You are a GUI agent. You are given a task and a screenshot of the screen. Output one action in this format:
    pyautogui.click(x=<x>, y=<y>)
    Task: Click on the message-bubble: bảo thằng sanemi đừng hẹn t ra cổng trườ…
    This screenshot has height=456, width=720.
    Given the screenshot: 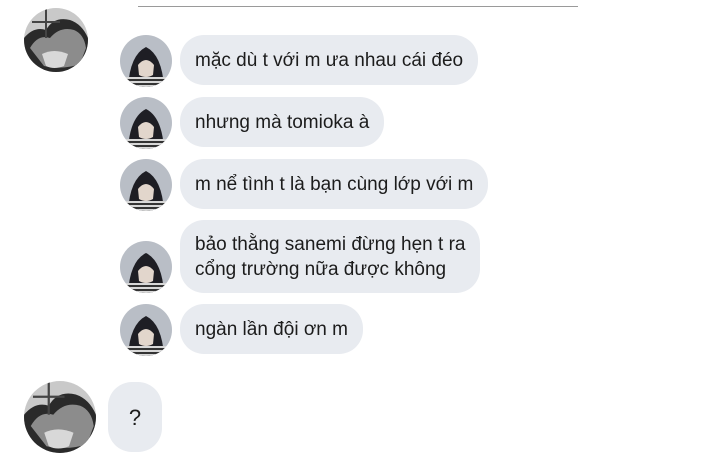 What is the action you would take?
    pyautogui.click(x=330, y=256)
    